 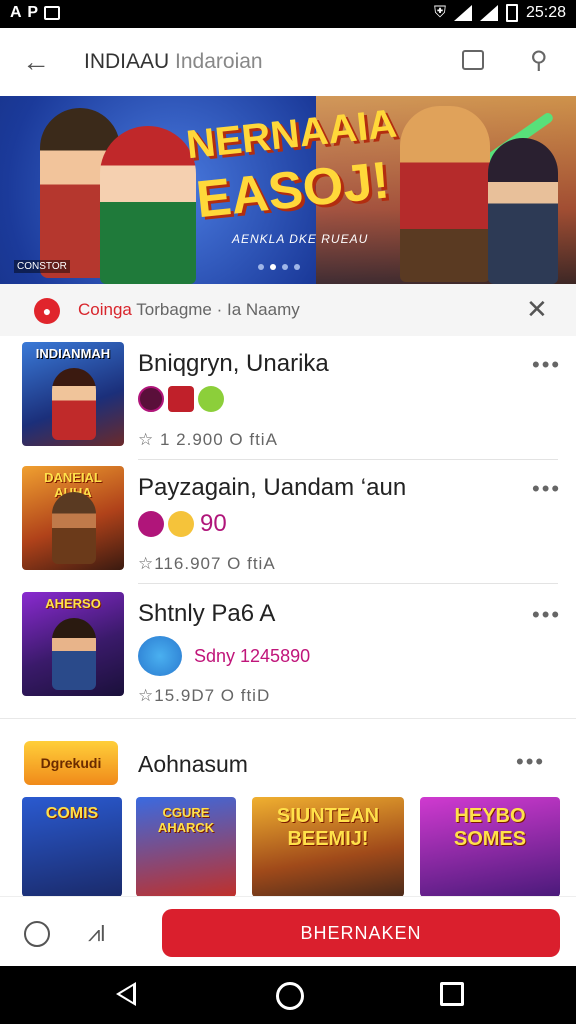 What do you see at coordinates (537, 309) in the screenshot?
I see `close-icon: ✕` at bounding box center [537, 309].